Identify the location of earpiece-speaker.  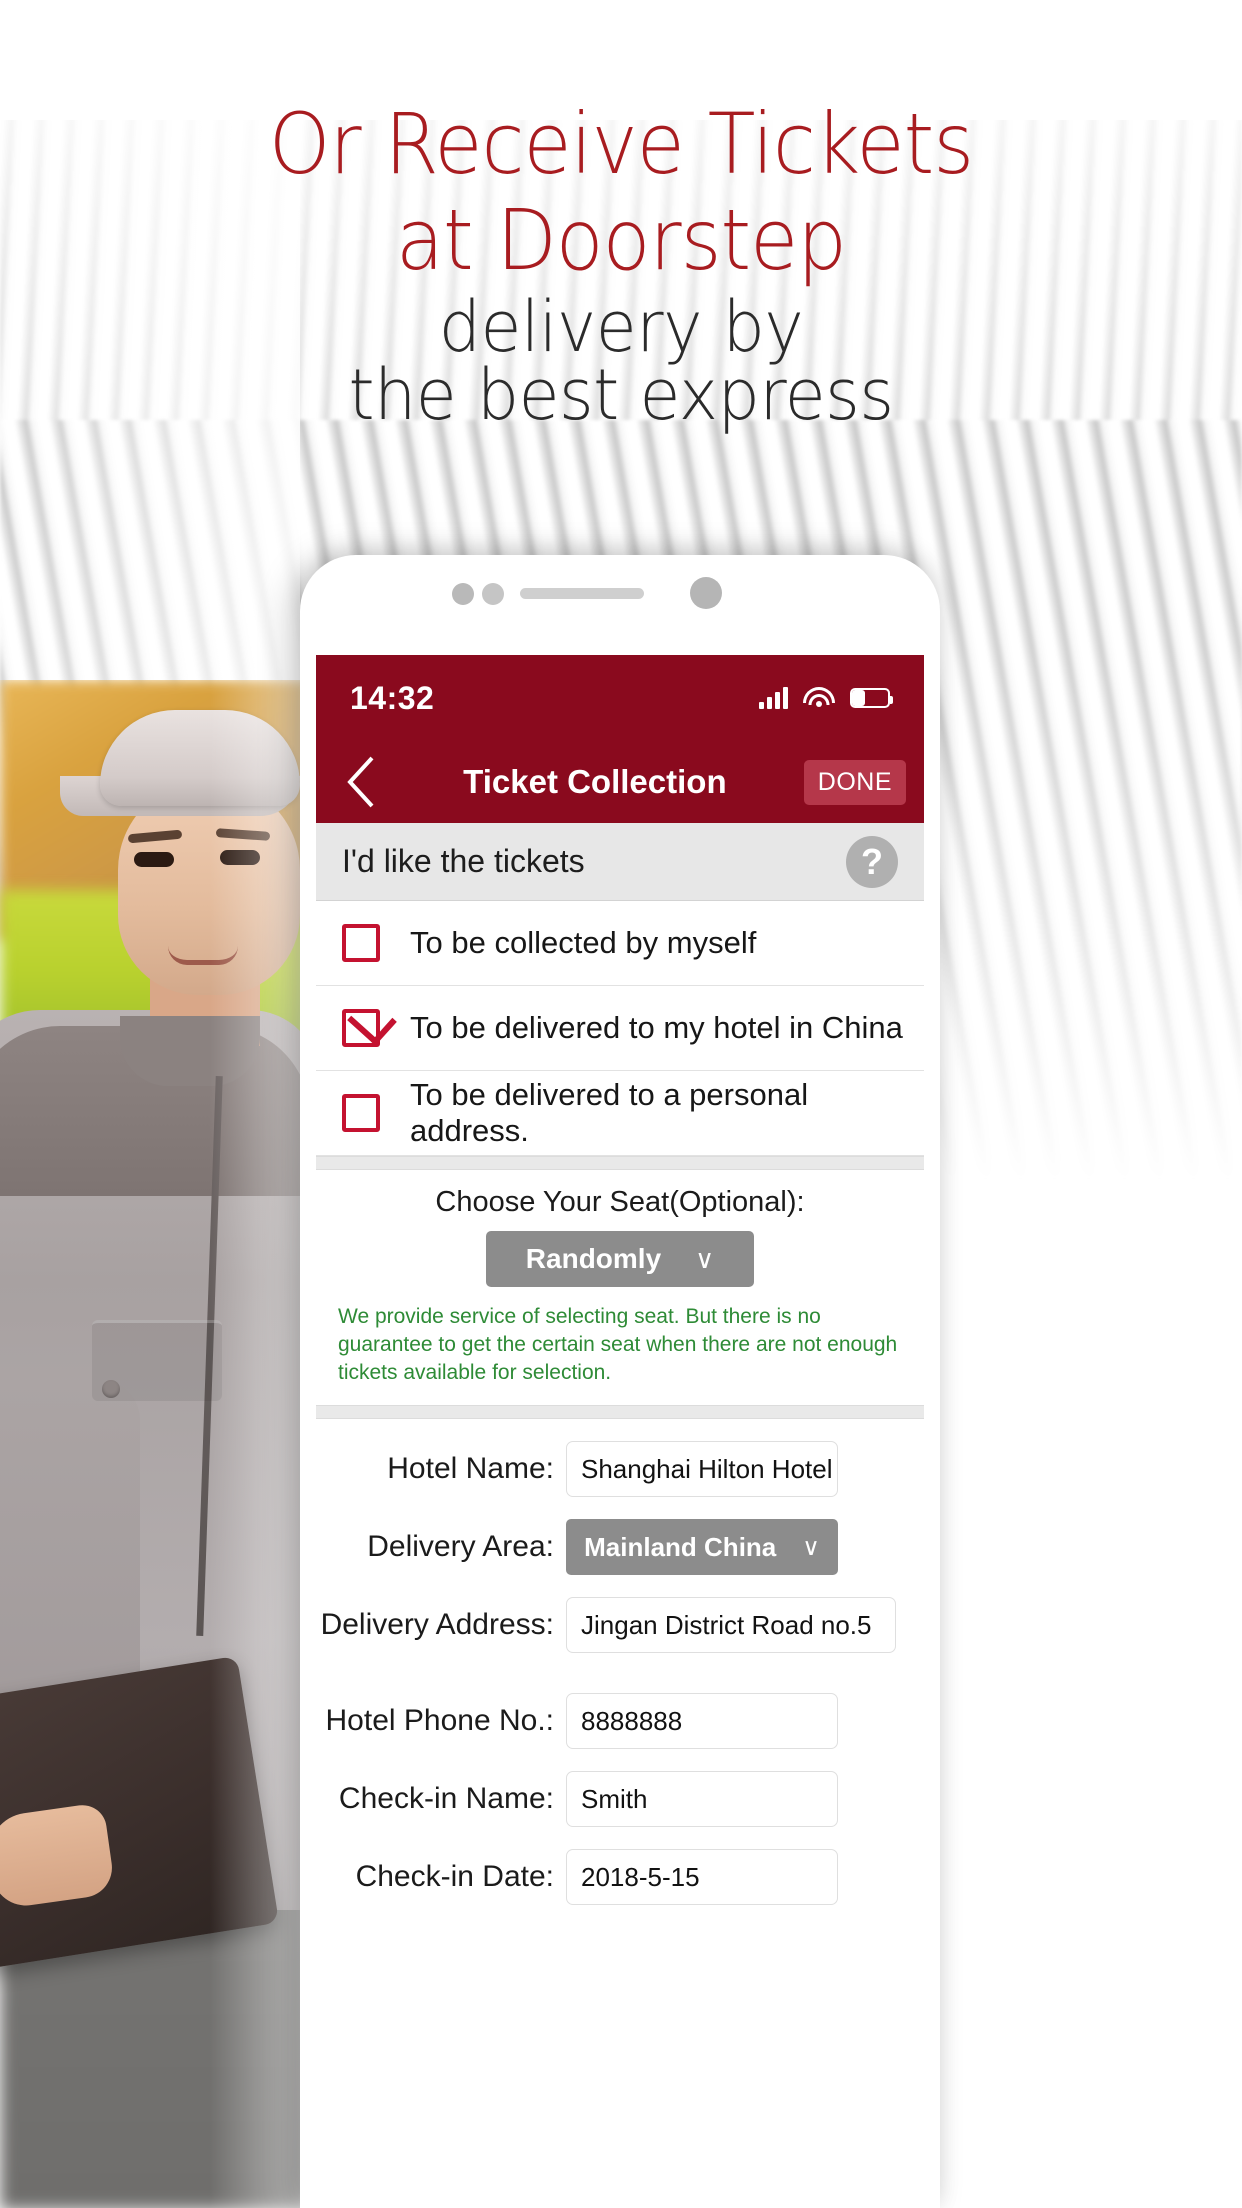
(582, 593).